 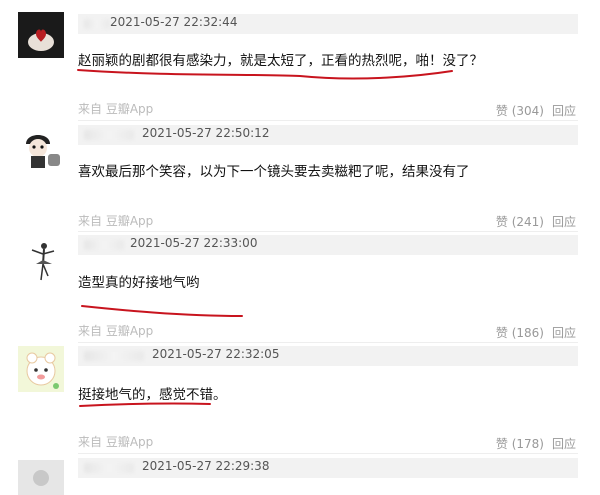 What do you see at coordinates (328, 468) in the screenshot?
I see `comment-meta-bar: 2021-05-27 22:29:38` at bounding box center [328, 468].